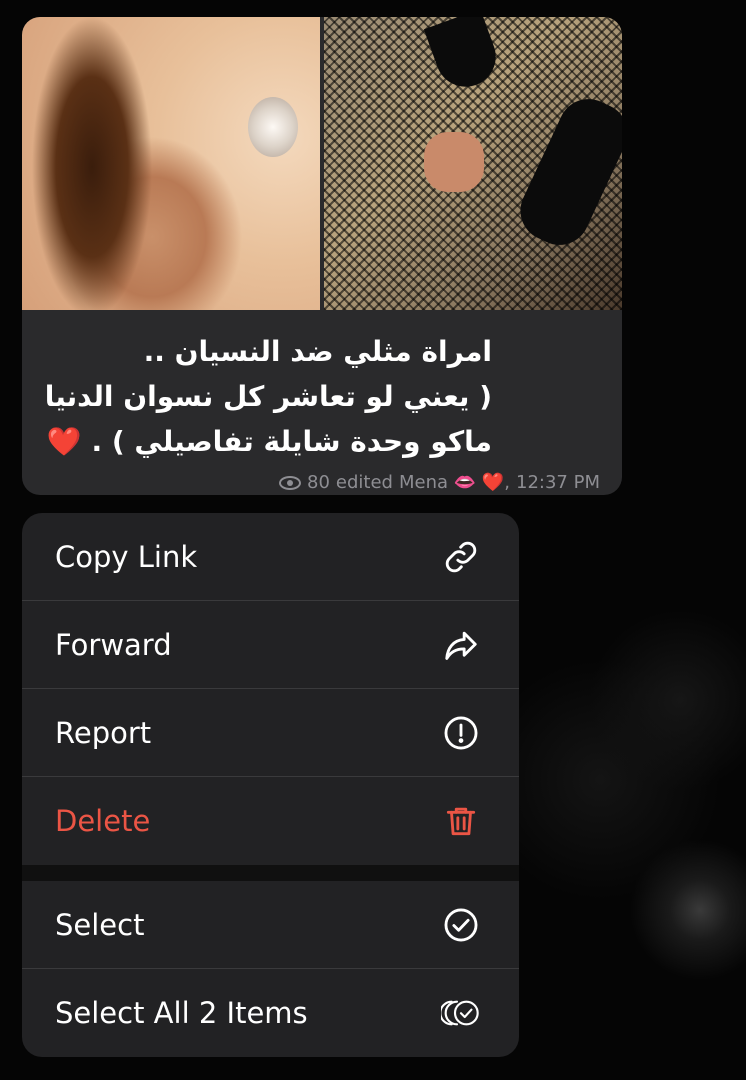 This screenshot has width=746, height=1080. Describe the element at coordinates (558, 482) in the screenshot. I see `message-time: 12:37 PM` at that location.